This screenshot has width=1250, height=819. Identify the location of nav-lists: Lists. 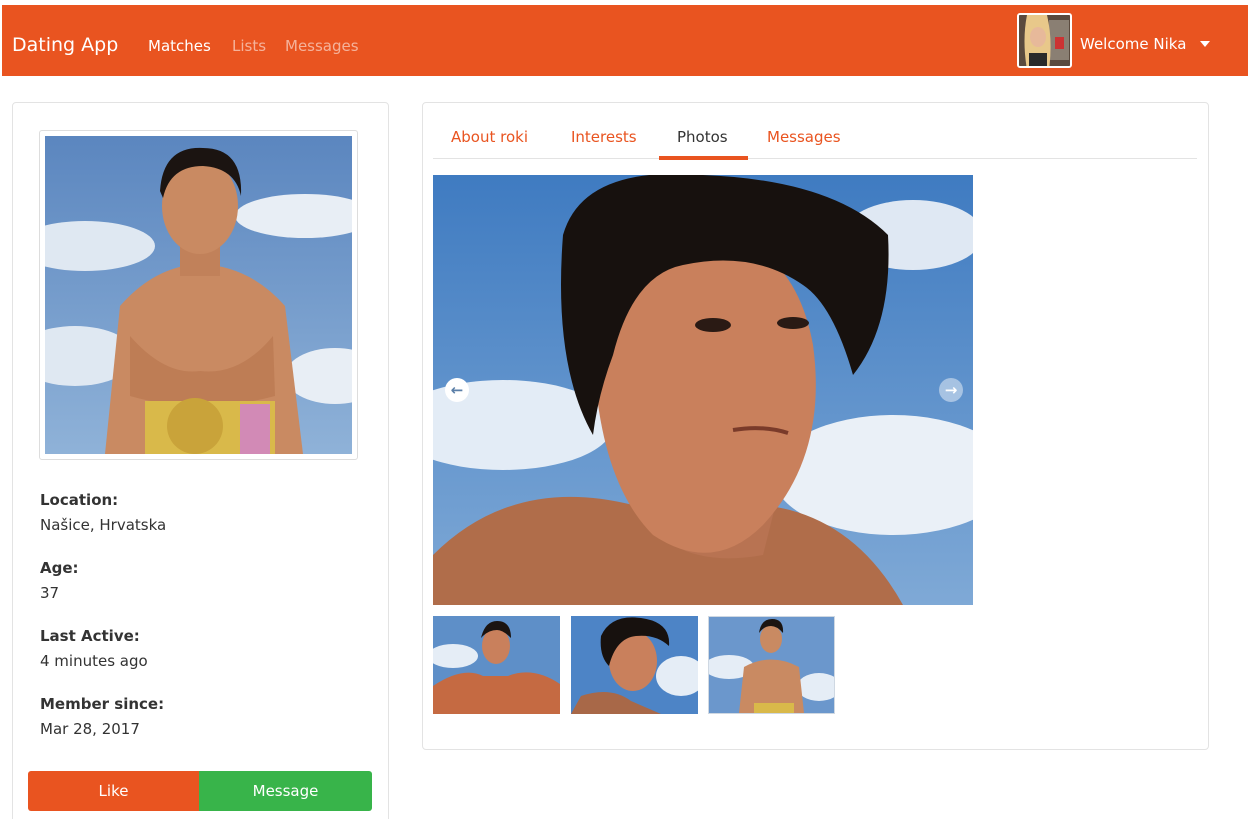
(249, 46).